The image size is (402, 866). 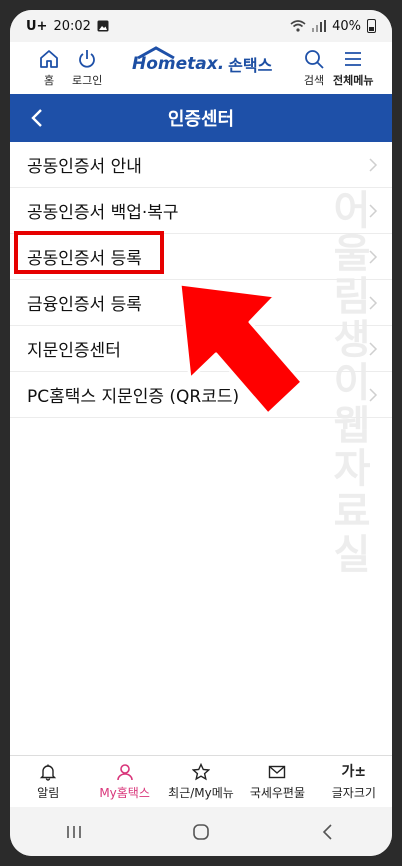 What do you see at coordinates (38, 118) in the screenshot?
I see `back-arrow-icon` at bounding box center [38, 118].